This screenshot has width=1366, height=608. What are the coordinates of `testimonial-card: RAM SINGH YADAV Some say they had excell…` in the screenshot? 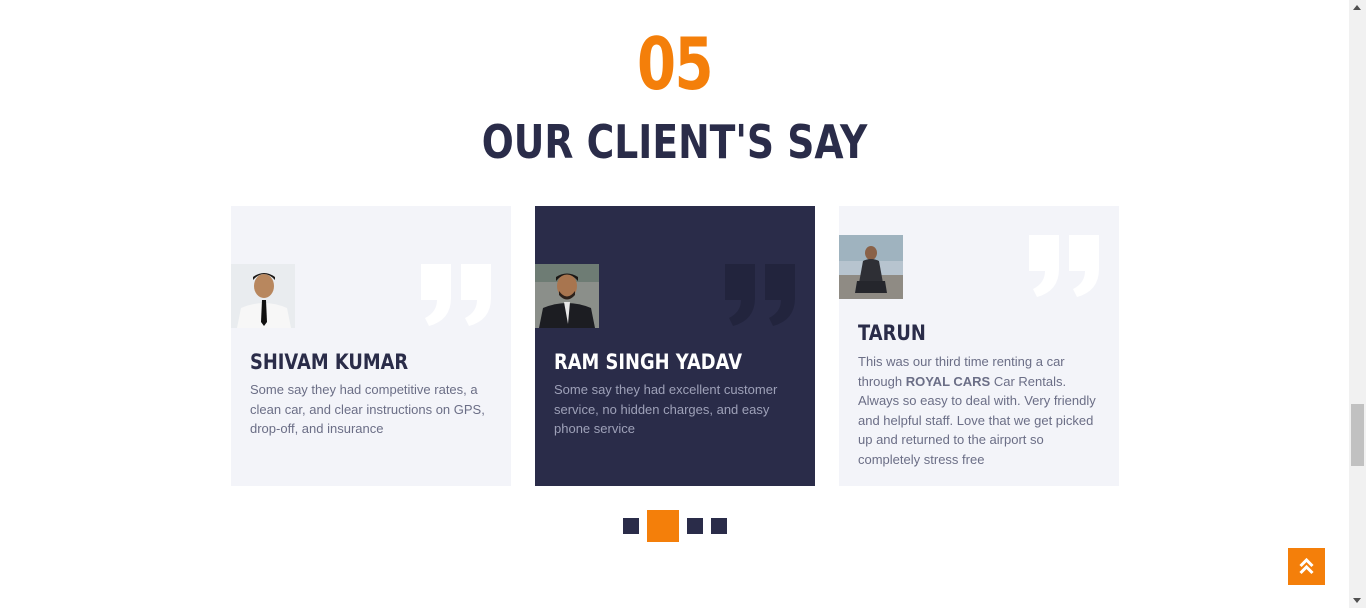 It's located at (675, 346).